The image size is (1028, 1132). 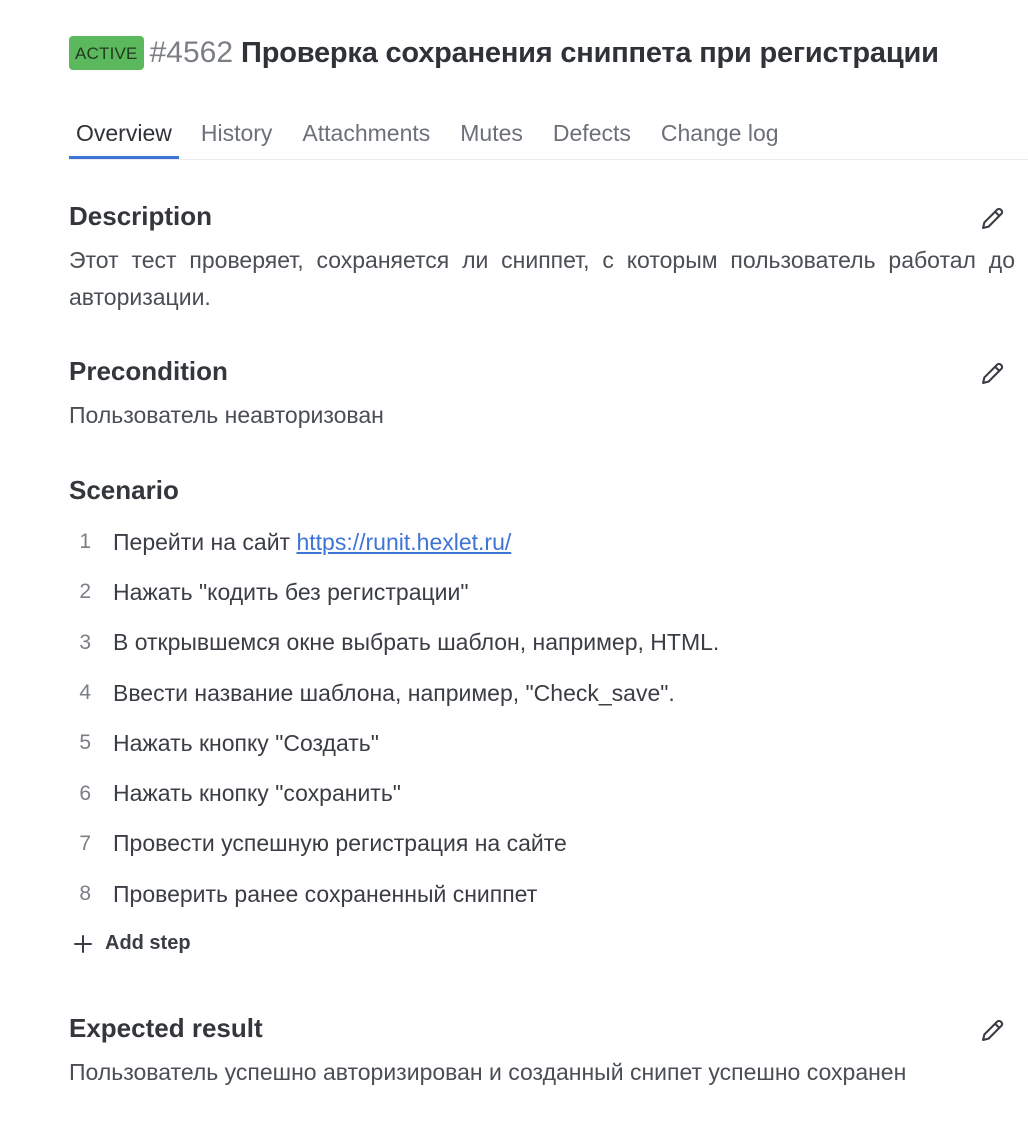 I want to click on case-id: #4562, so click(x=191, y=52).